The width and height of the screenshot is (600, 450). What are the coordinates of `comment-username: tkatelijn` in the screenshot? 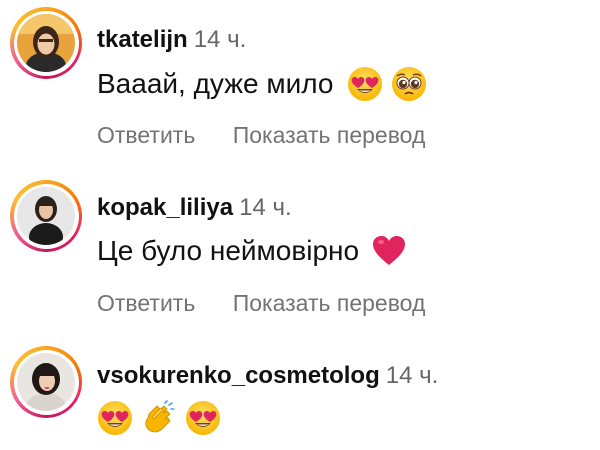 It's located at (142, 39).